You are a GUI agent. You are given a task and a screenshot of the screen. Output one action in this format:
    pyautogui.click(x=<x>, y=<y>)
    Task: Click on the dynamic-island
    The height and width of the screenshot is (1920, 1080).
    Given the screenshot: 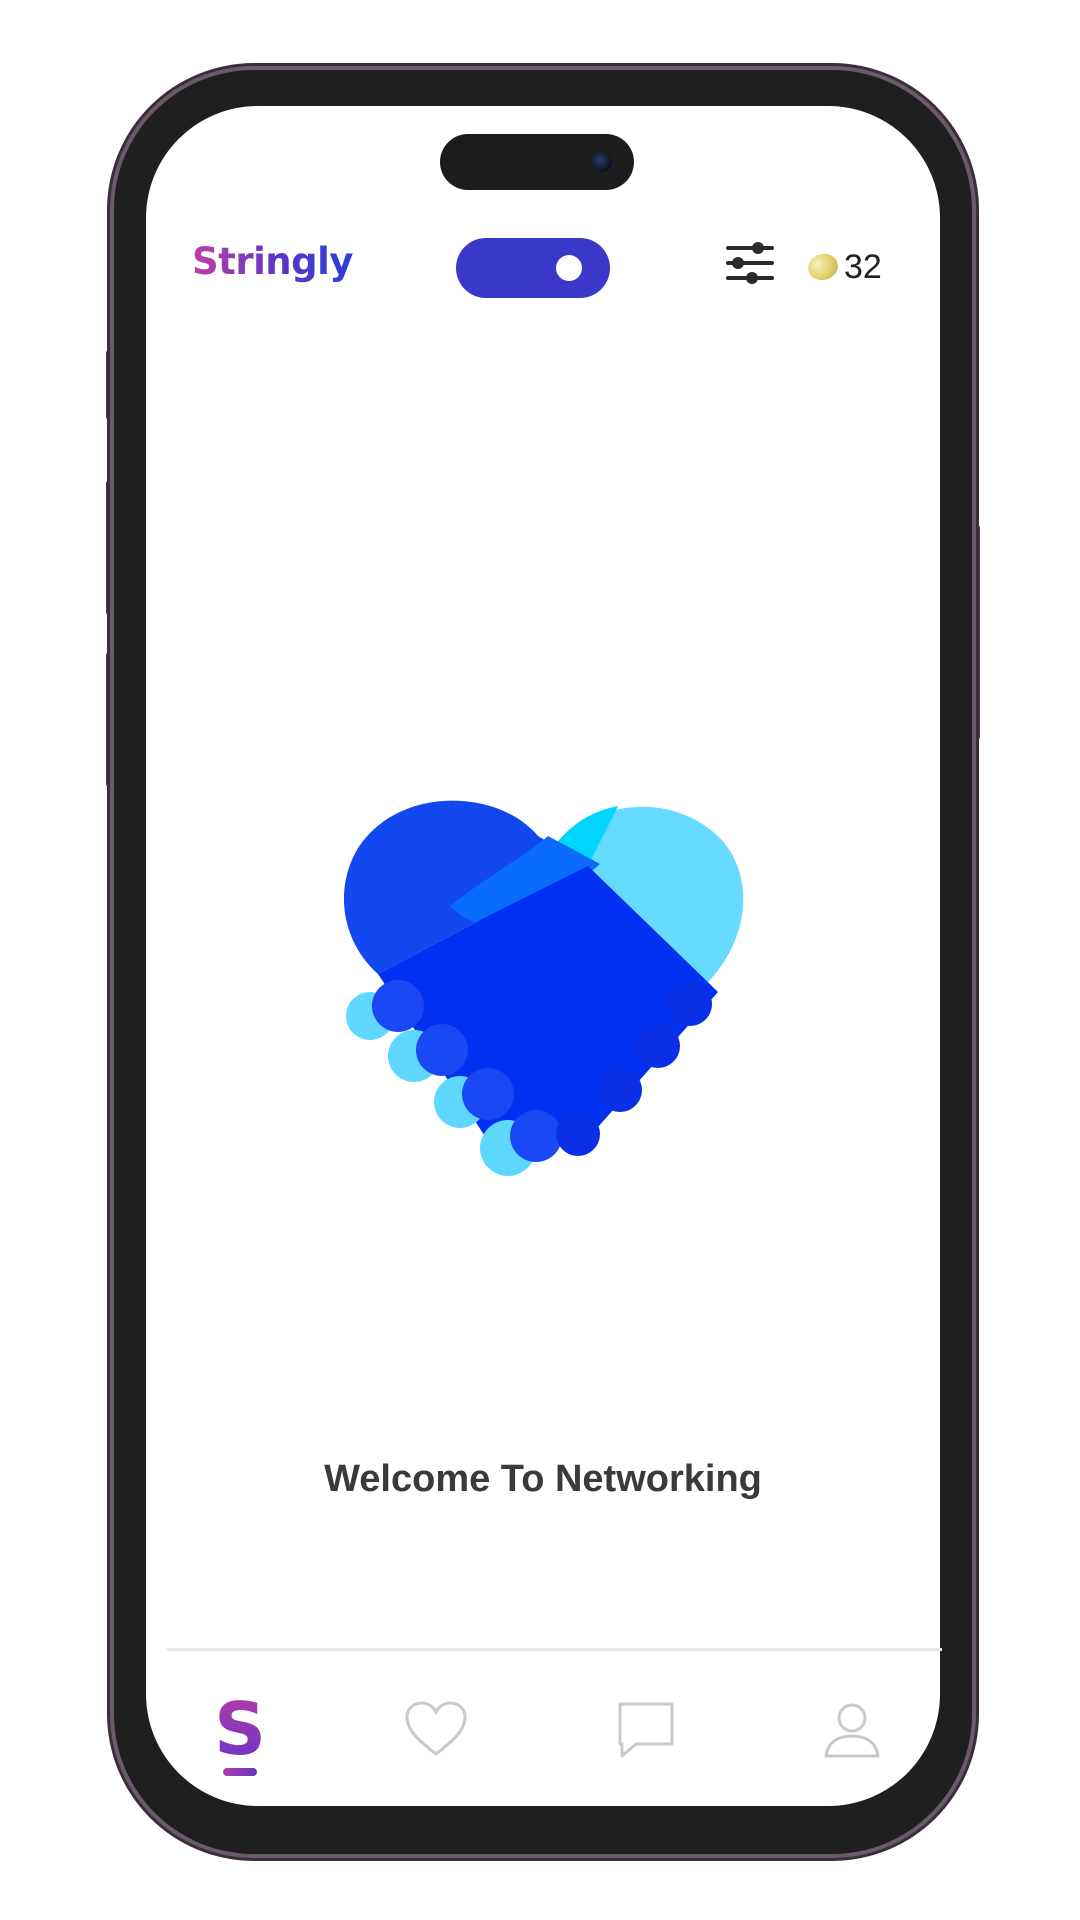 What is the action you would take?
    pyautogui.click(x=537, y=162)
    